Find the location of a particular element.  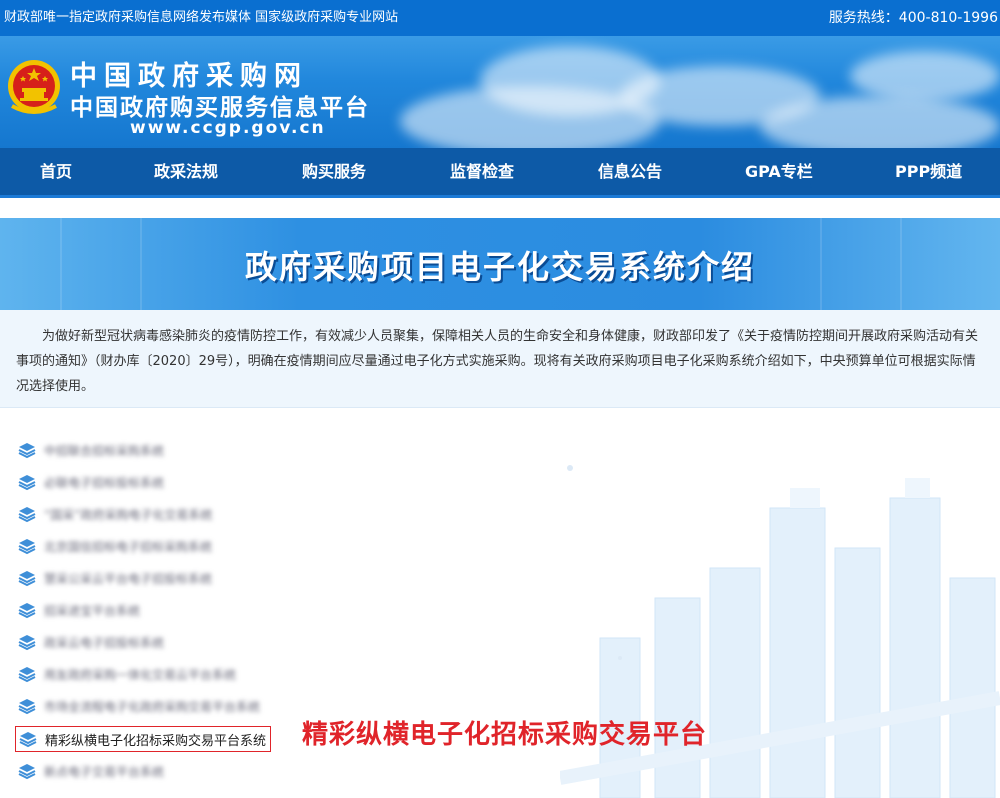

service-hotline: 服务热线：400-810-1996 is located at coordinates (913, 18).